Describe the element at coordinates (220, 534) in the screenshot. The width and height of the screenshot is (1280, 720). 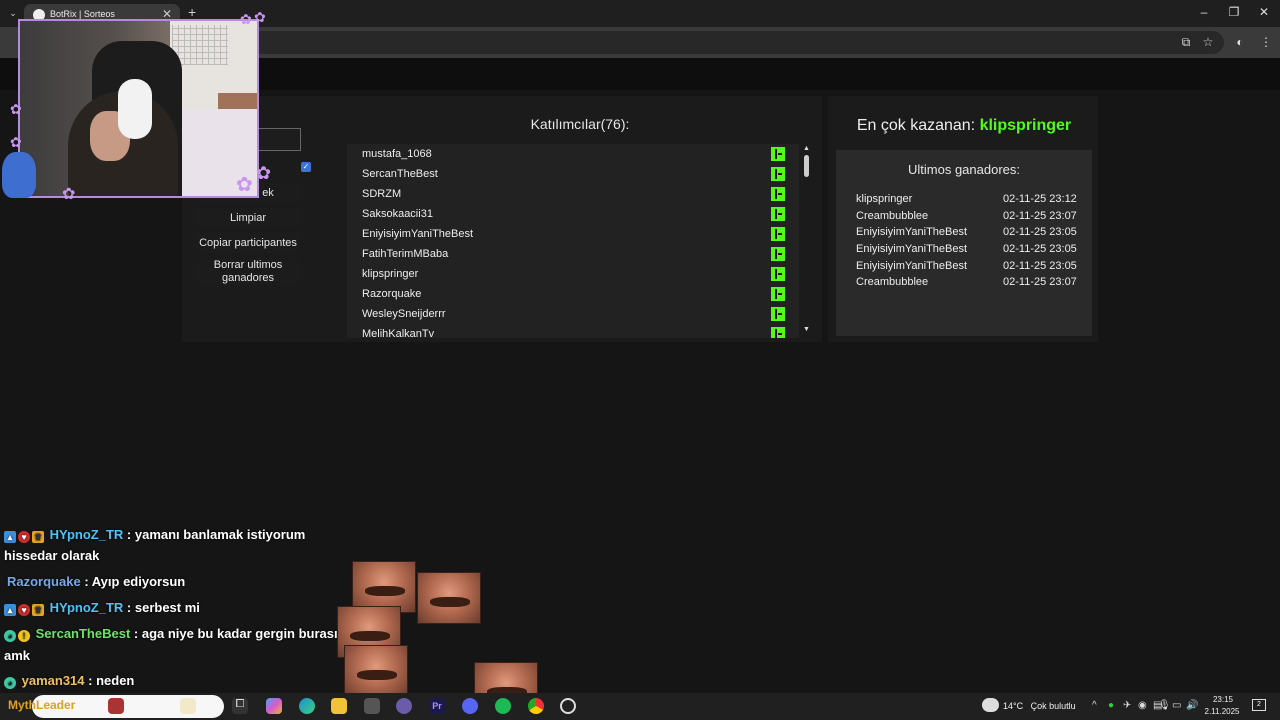
I see `chat-text: yamanı banlamak istiyorum` at that location.